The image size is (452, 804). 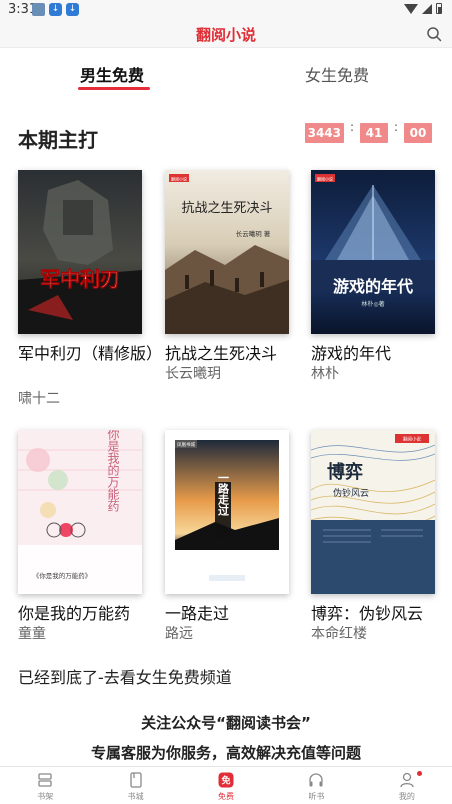 I want to click on cover-title: 一路走过, so click(x=224, y=494).